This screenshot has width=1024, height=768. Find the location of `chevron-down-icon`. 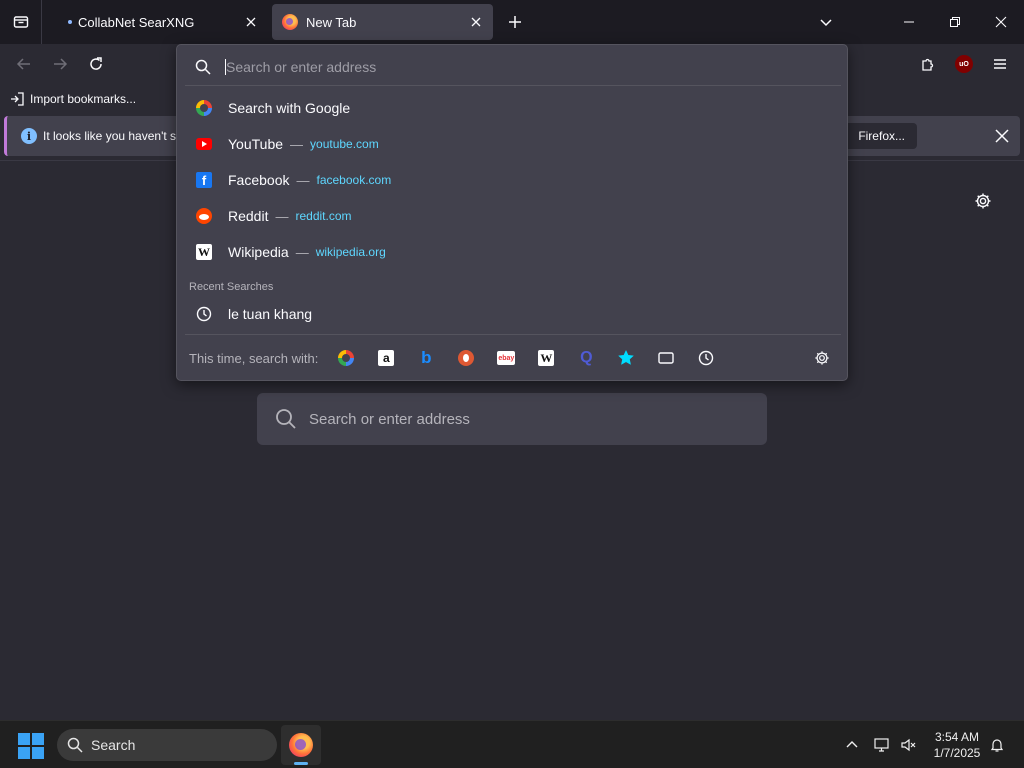

chevron-down-icon is located at coordinates (826, 23).